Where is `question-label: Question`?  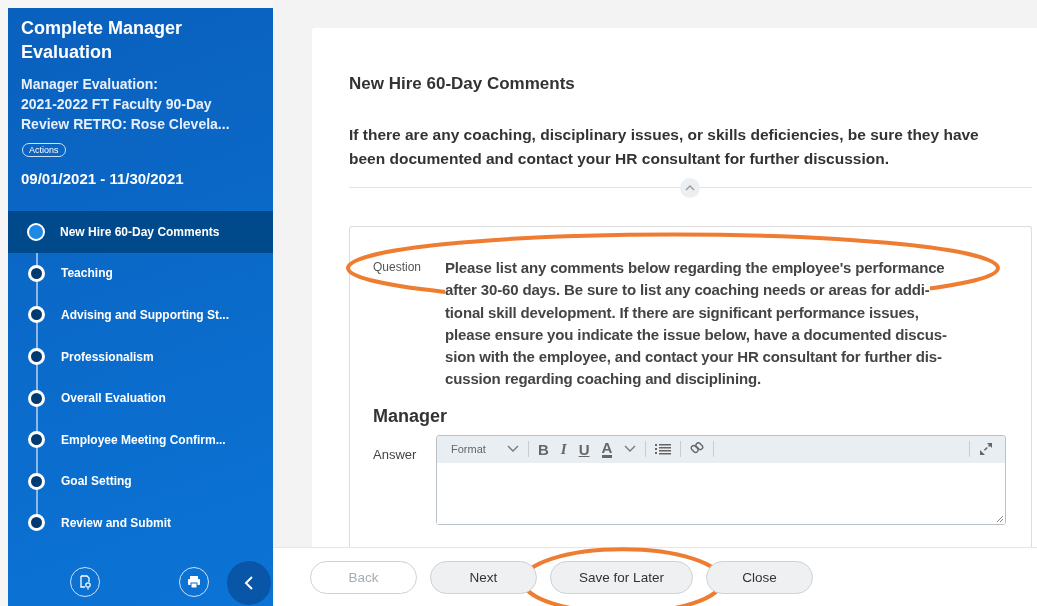 question-label: Question is located at coordinates (398, 267).